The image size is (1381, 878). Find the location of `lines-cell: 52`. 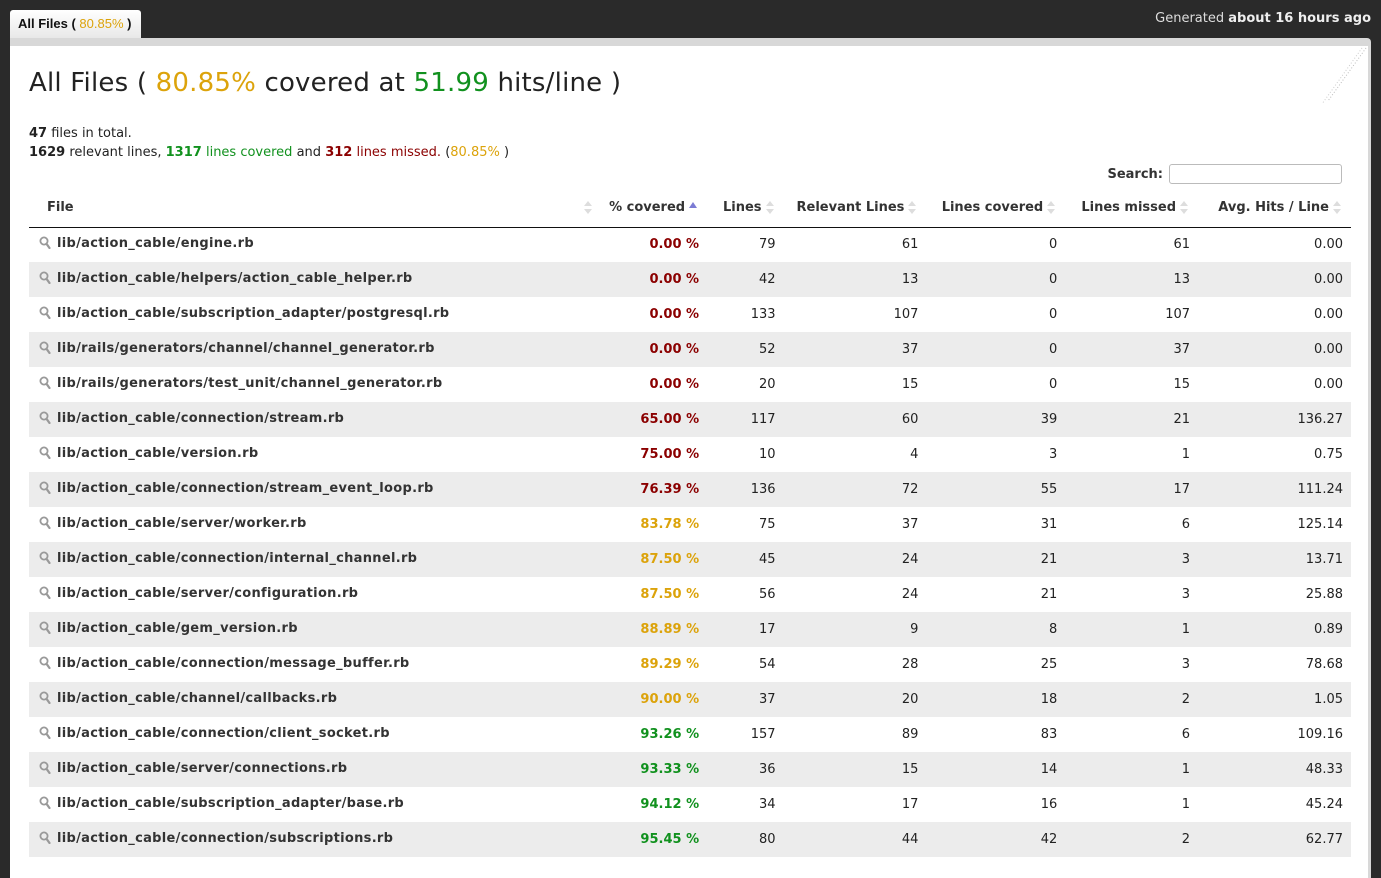

lines-cell: 52 is located at coordinates (767, 349).